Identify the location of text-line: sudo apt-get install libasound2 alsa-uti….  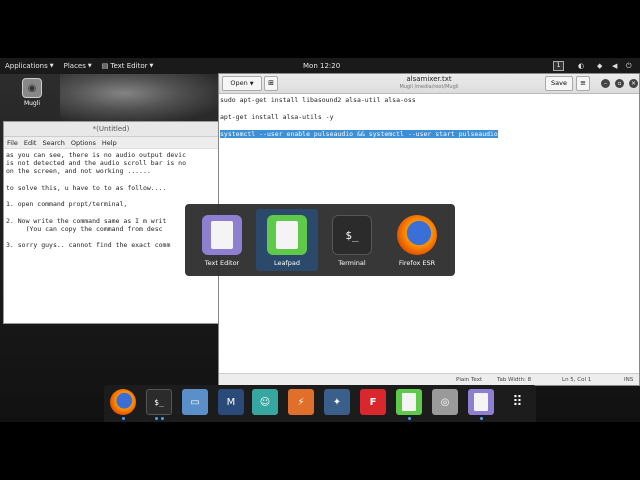
(318, 100).